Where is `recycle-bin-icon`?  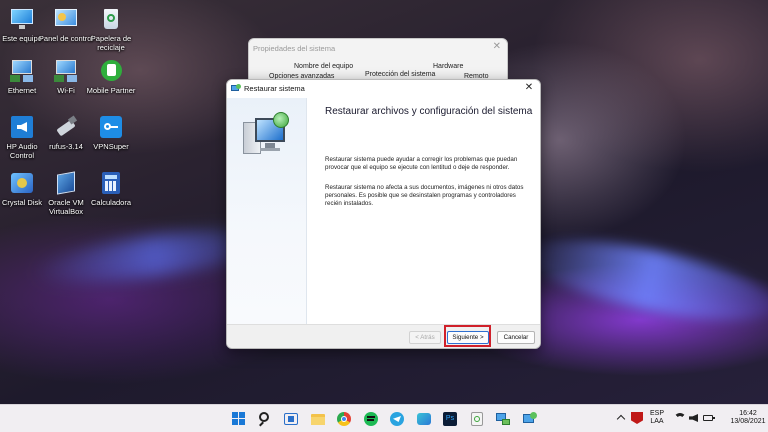 recycle-bin-icon is located at coordinates (111, 19).